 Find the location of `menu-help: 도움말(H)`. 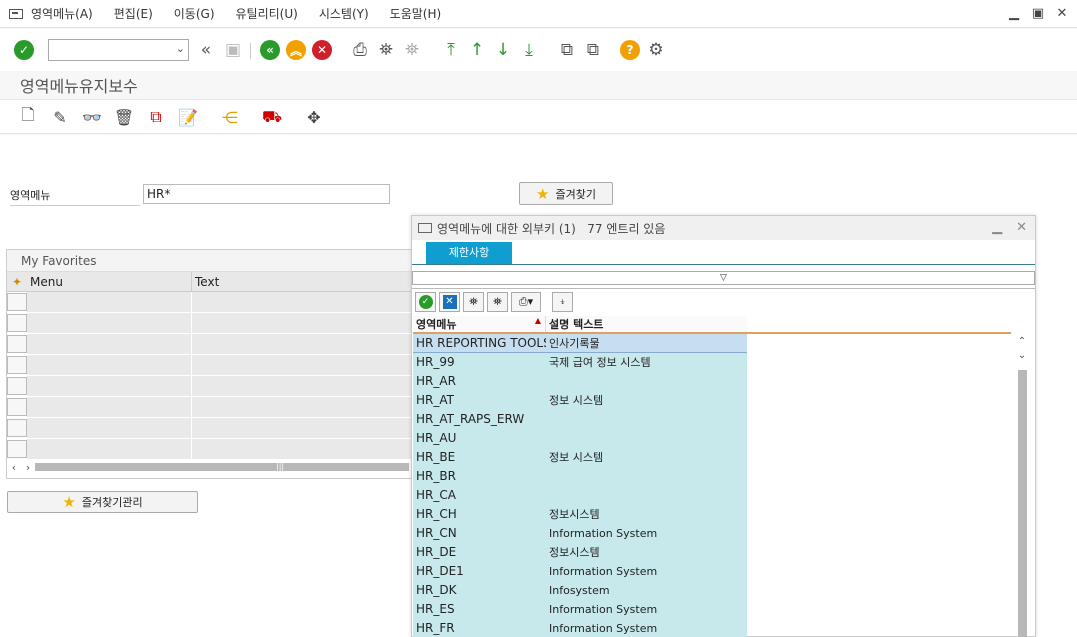

menu-help: 도움말(H) is located at coordinates (416, 13).